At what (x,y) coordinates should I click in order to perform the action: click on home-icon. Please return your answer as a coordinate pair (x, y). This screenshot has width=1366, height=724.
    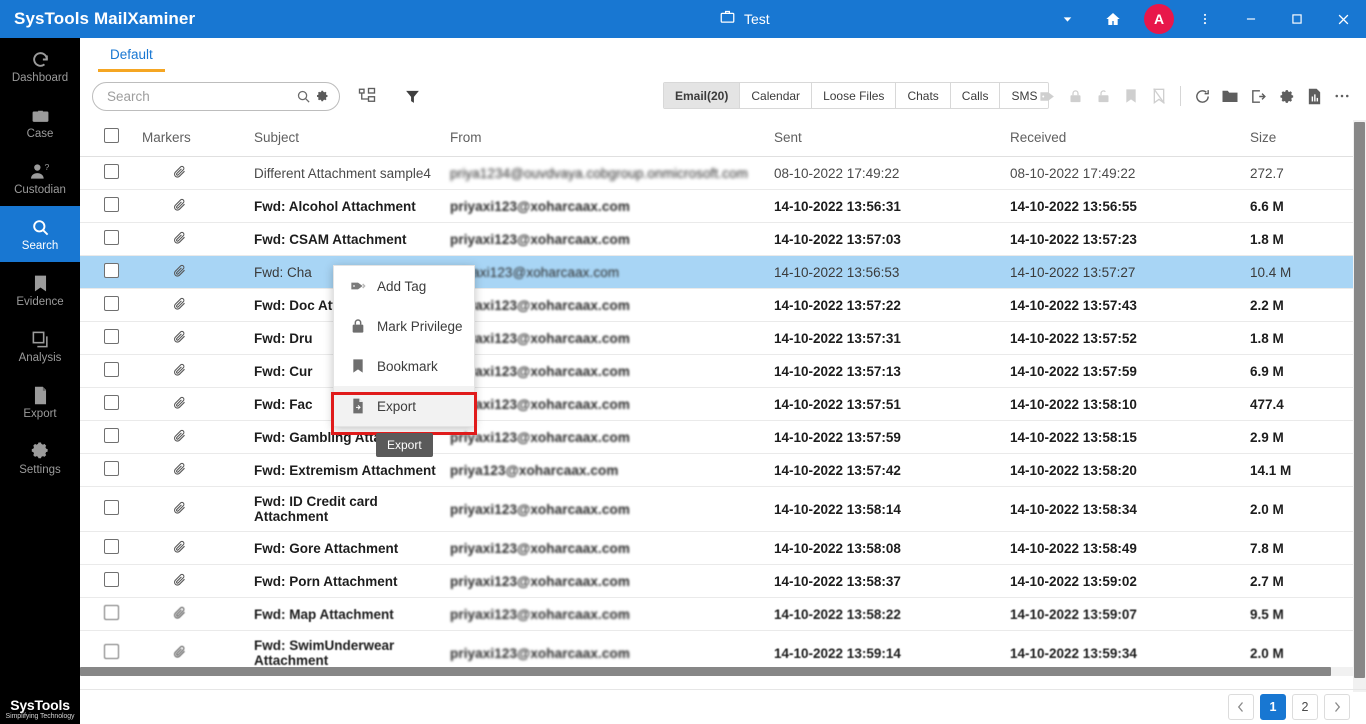
    Looking at the image, I should click on (1113, 19).